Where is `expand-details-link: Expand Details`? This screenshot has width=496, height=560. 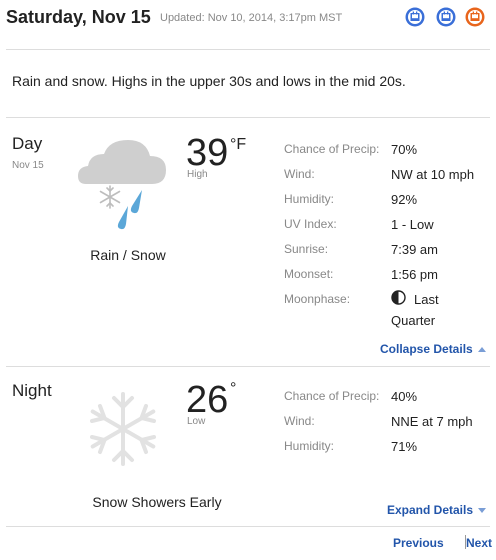 expand-details-link: Expand Details is located at coordinates (437, 510).